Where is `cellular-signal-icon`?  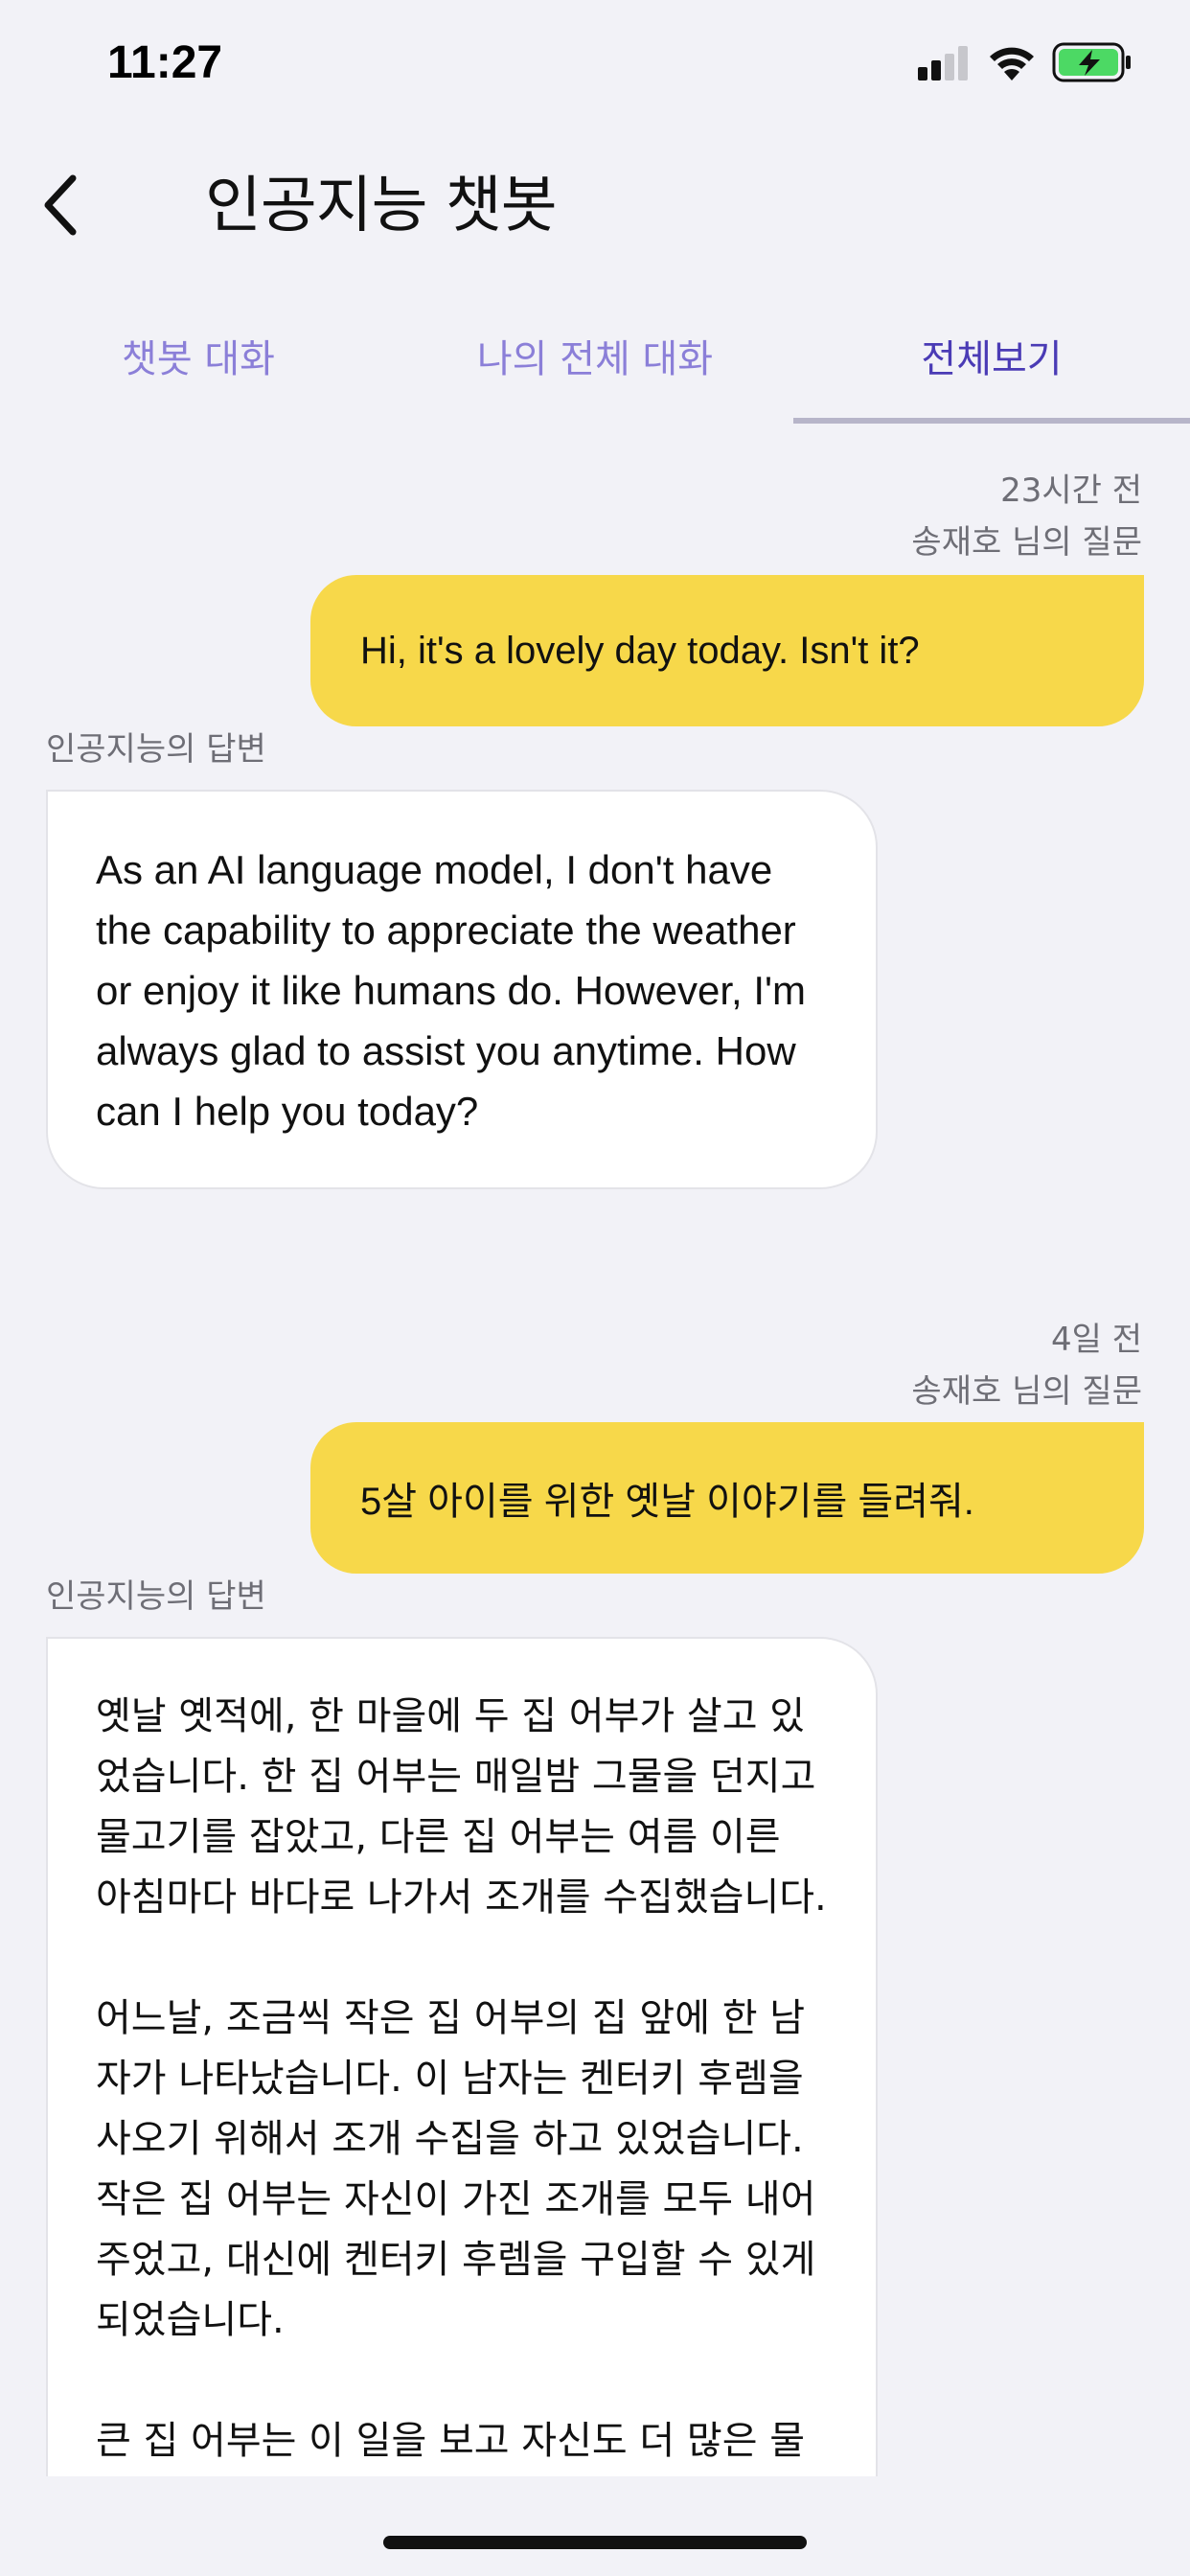
cellular-signal-icon is located at coordinates (943, 63).